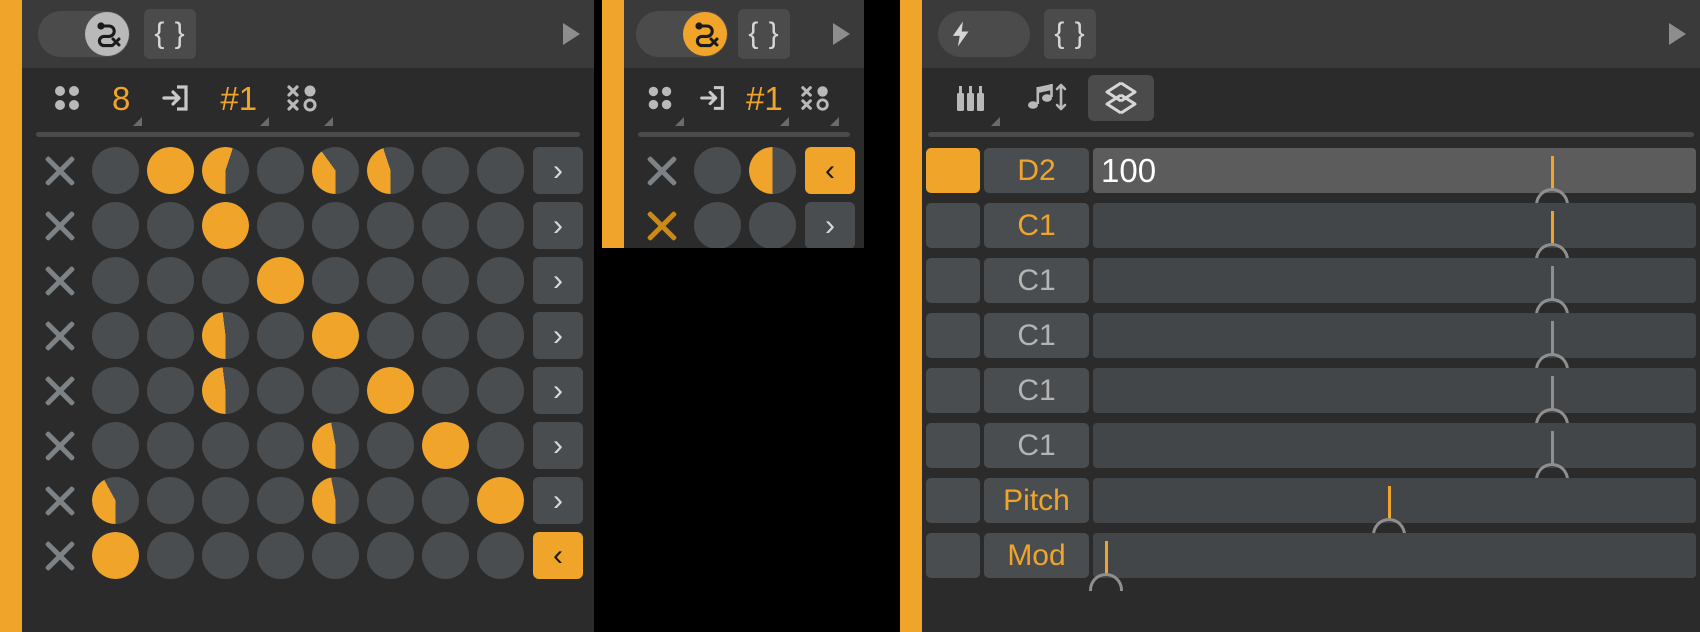 This screenshot has height=632, width=1700. Describe the element at coordinates (1394, 177) in the screenshot. I see `note-value-slider: 100` at that location.